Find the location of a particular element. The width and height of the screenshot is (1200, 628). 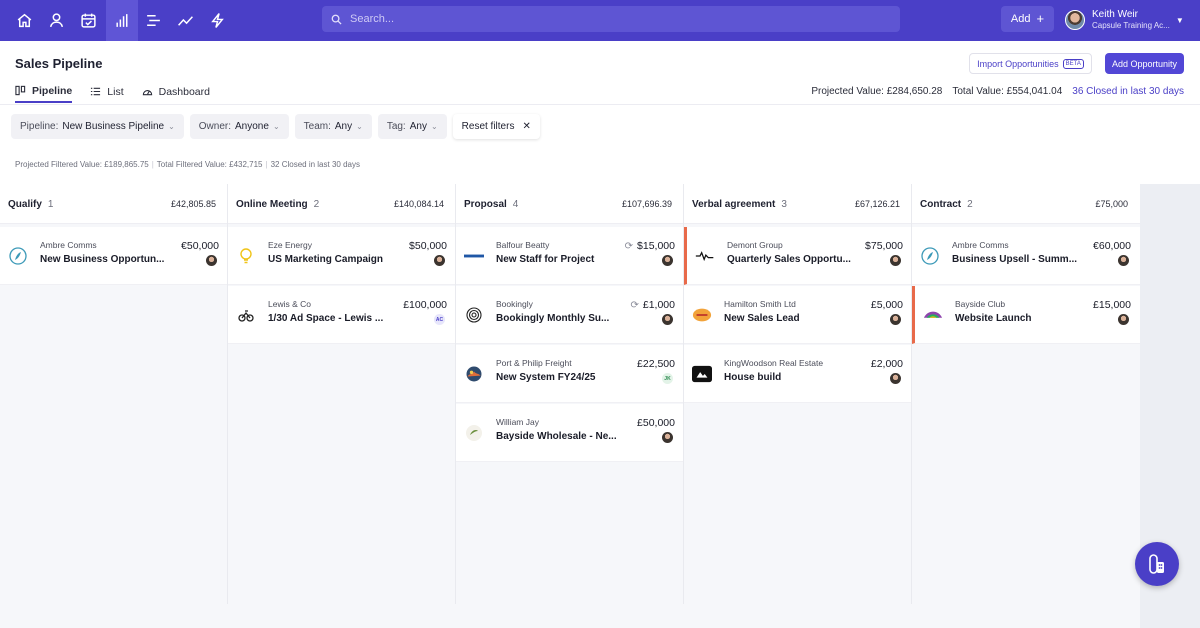

card-amount: £15,000 is located at coordinates (1112, 305).